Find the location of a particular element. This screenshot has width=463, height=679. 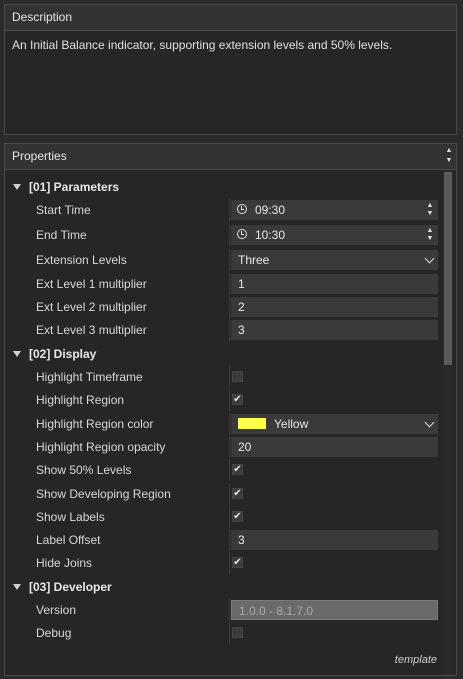

vertical-scrollbar is located at coordinates (448, 422).